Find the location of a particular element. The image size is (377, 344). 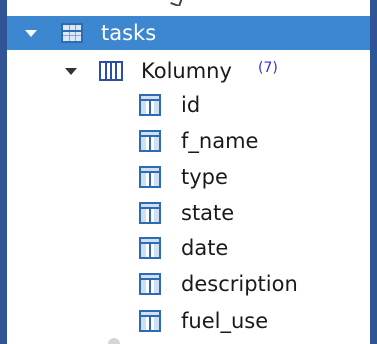

tree-node-column-date: date is located at coordinates (188, 248).